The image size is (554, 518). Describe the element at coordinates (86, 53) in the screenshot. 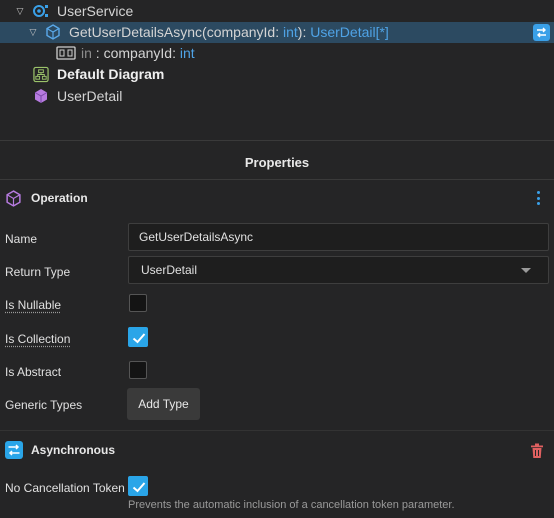

I see `parameter-direction: in` at that location.